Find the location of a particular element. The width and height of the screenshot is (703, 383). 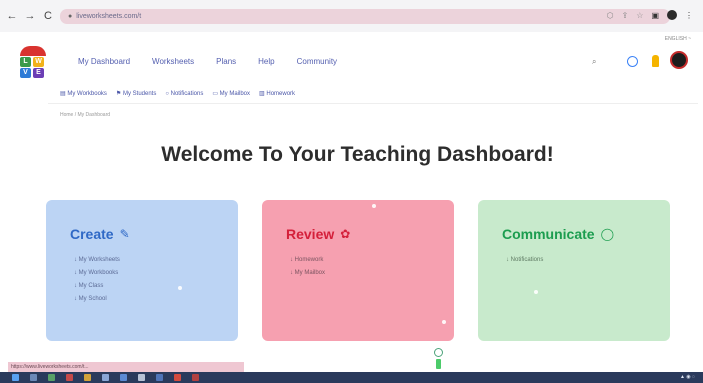

link-my-mailbox: ↓ My Mailbox is located at coordinates (307, 273).